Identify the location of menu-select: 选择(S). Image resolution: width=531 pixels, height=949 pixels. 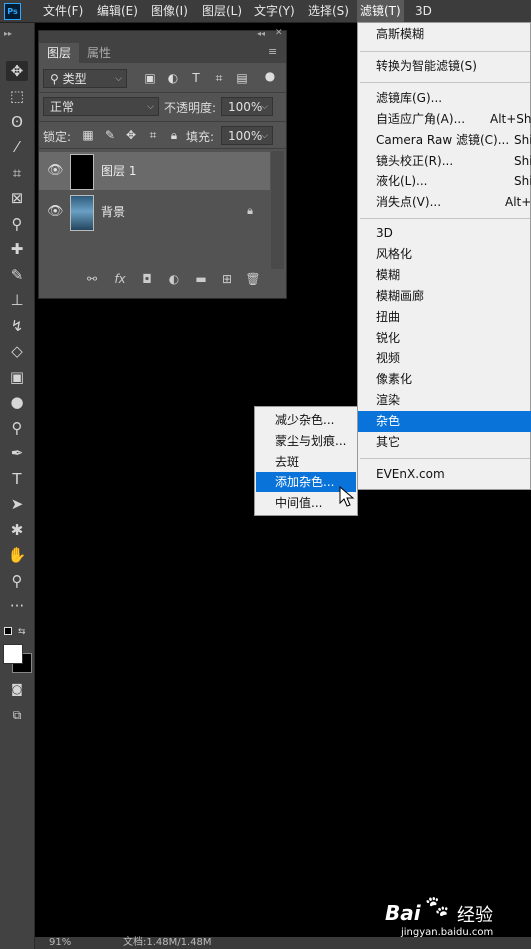
(328, 11).